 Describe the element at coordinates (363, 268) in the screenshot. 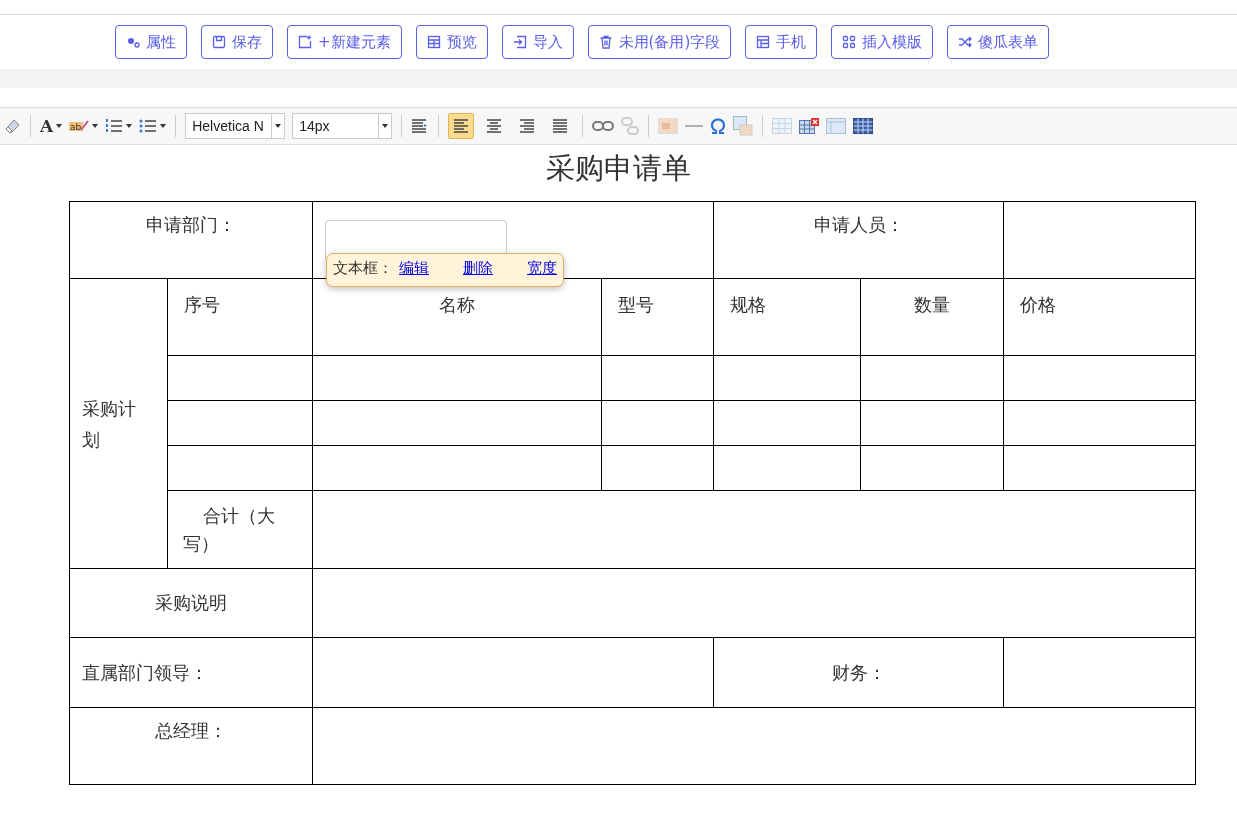

I see `popup-label: 文本框：` at that location.